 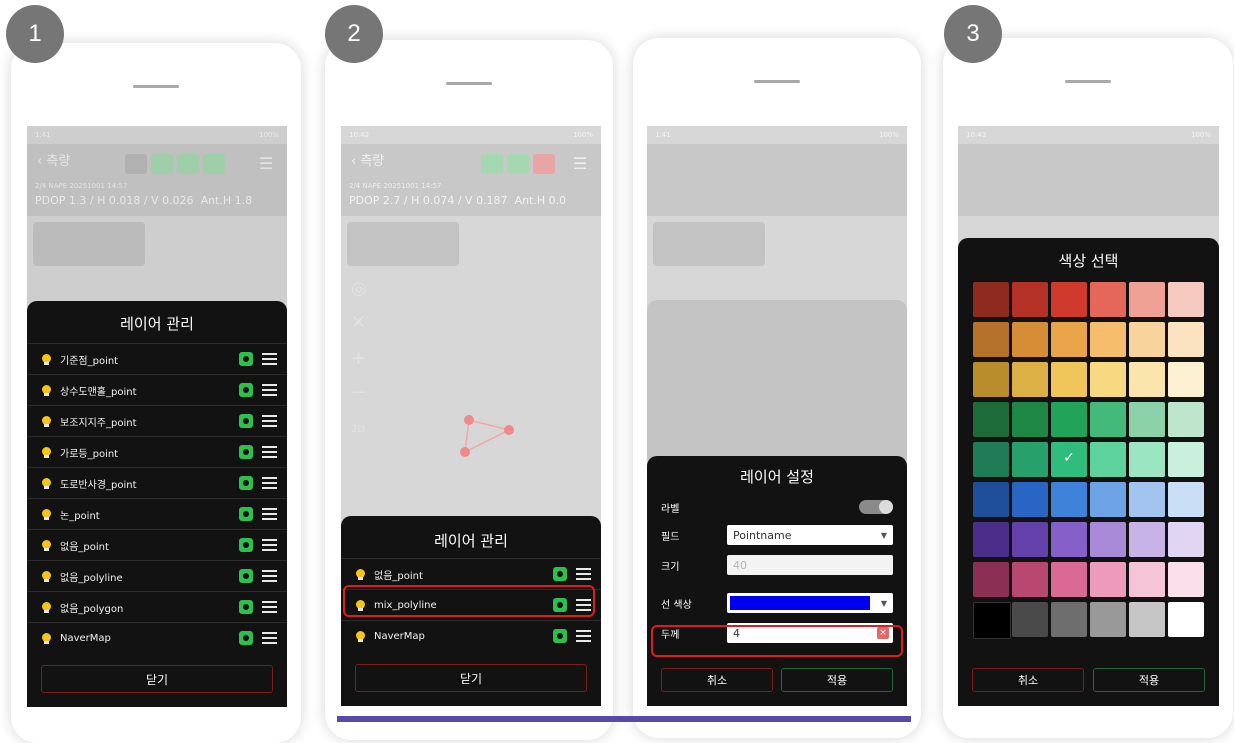 What do you see at coordinates (367, 159) in the screenshot?
I see `back-button: ‹ 측량` at bounding box center [367, 159].